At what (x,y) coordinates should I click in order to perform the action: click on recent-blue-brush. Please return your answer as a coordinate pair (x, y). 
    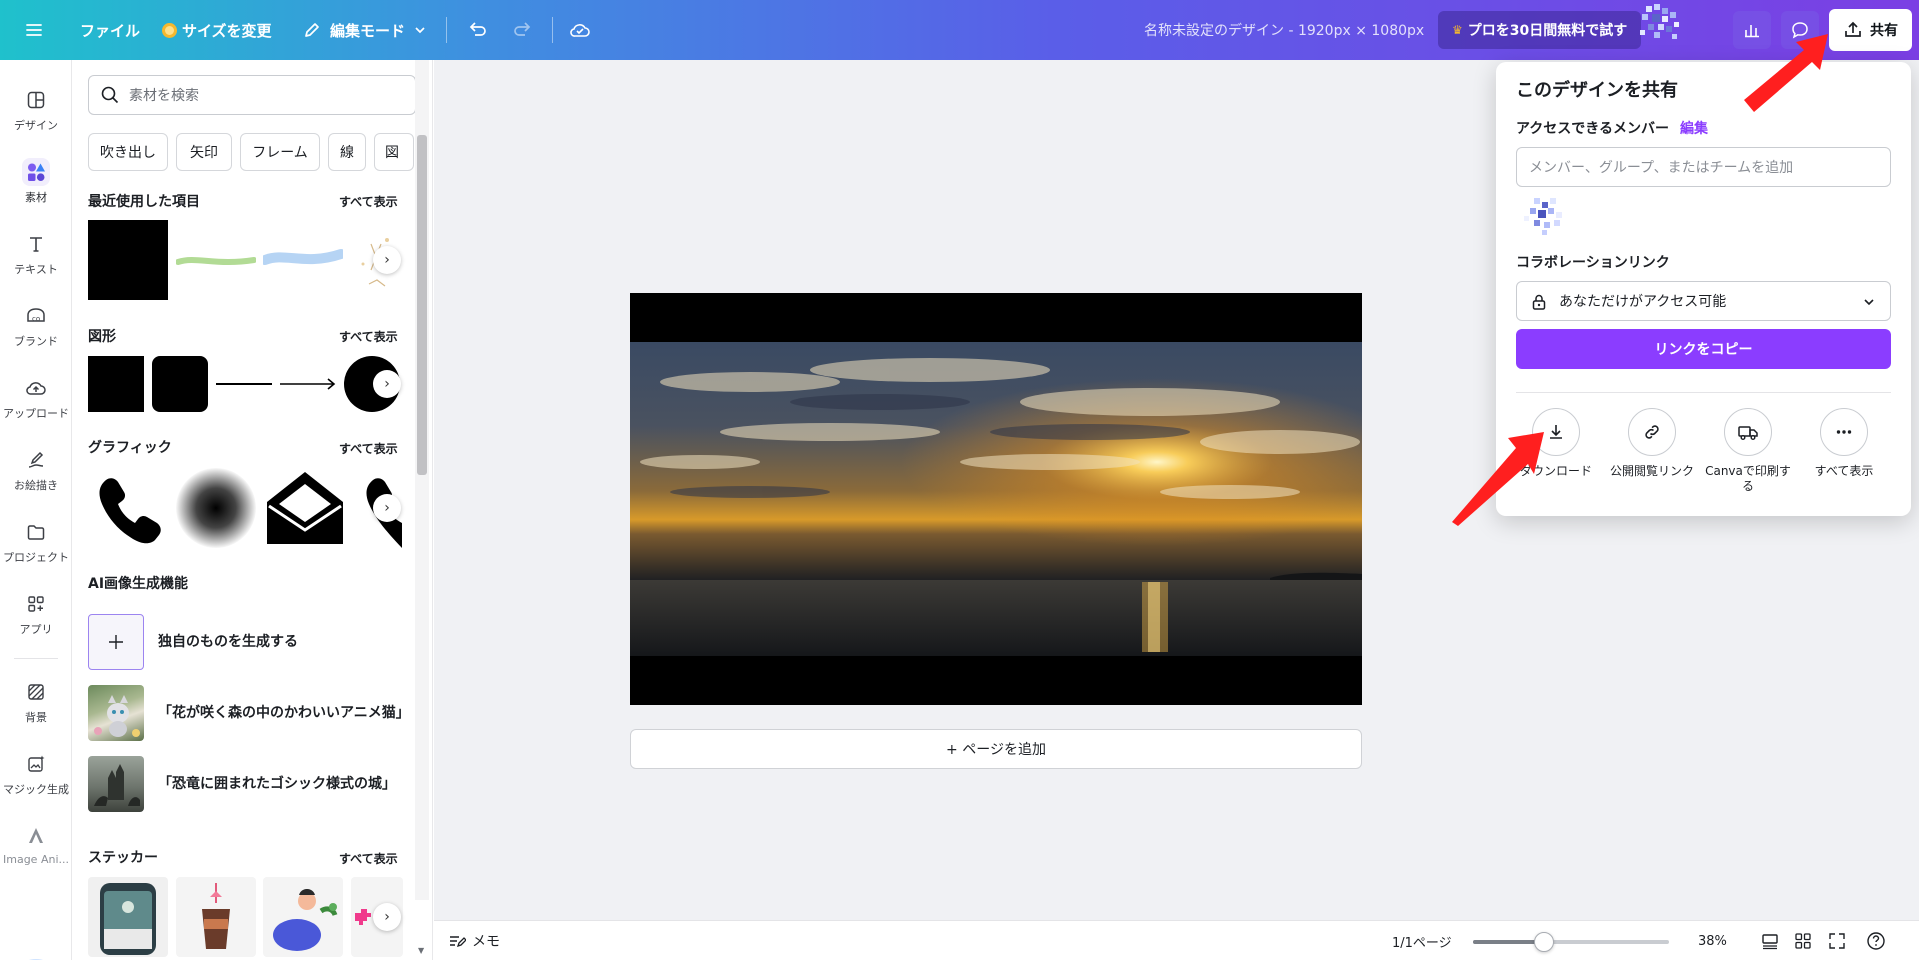
    Looking at the image, I should click on (303, 260).